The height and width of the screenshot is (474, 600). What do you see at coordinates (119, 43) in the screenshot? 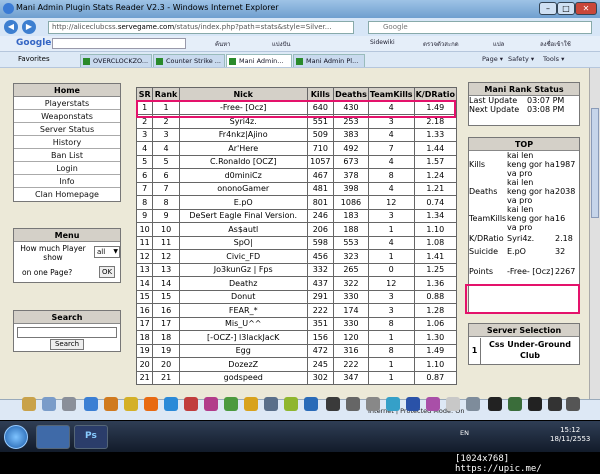
I see `google-search-input` at bounding box center [119, 43].